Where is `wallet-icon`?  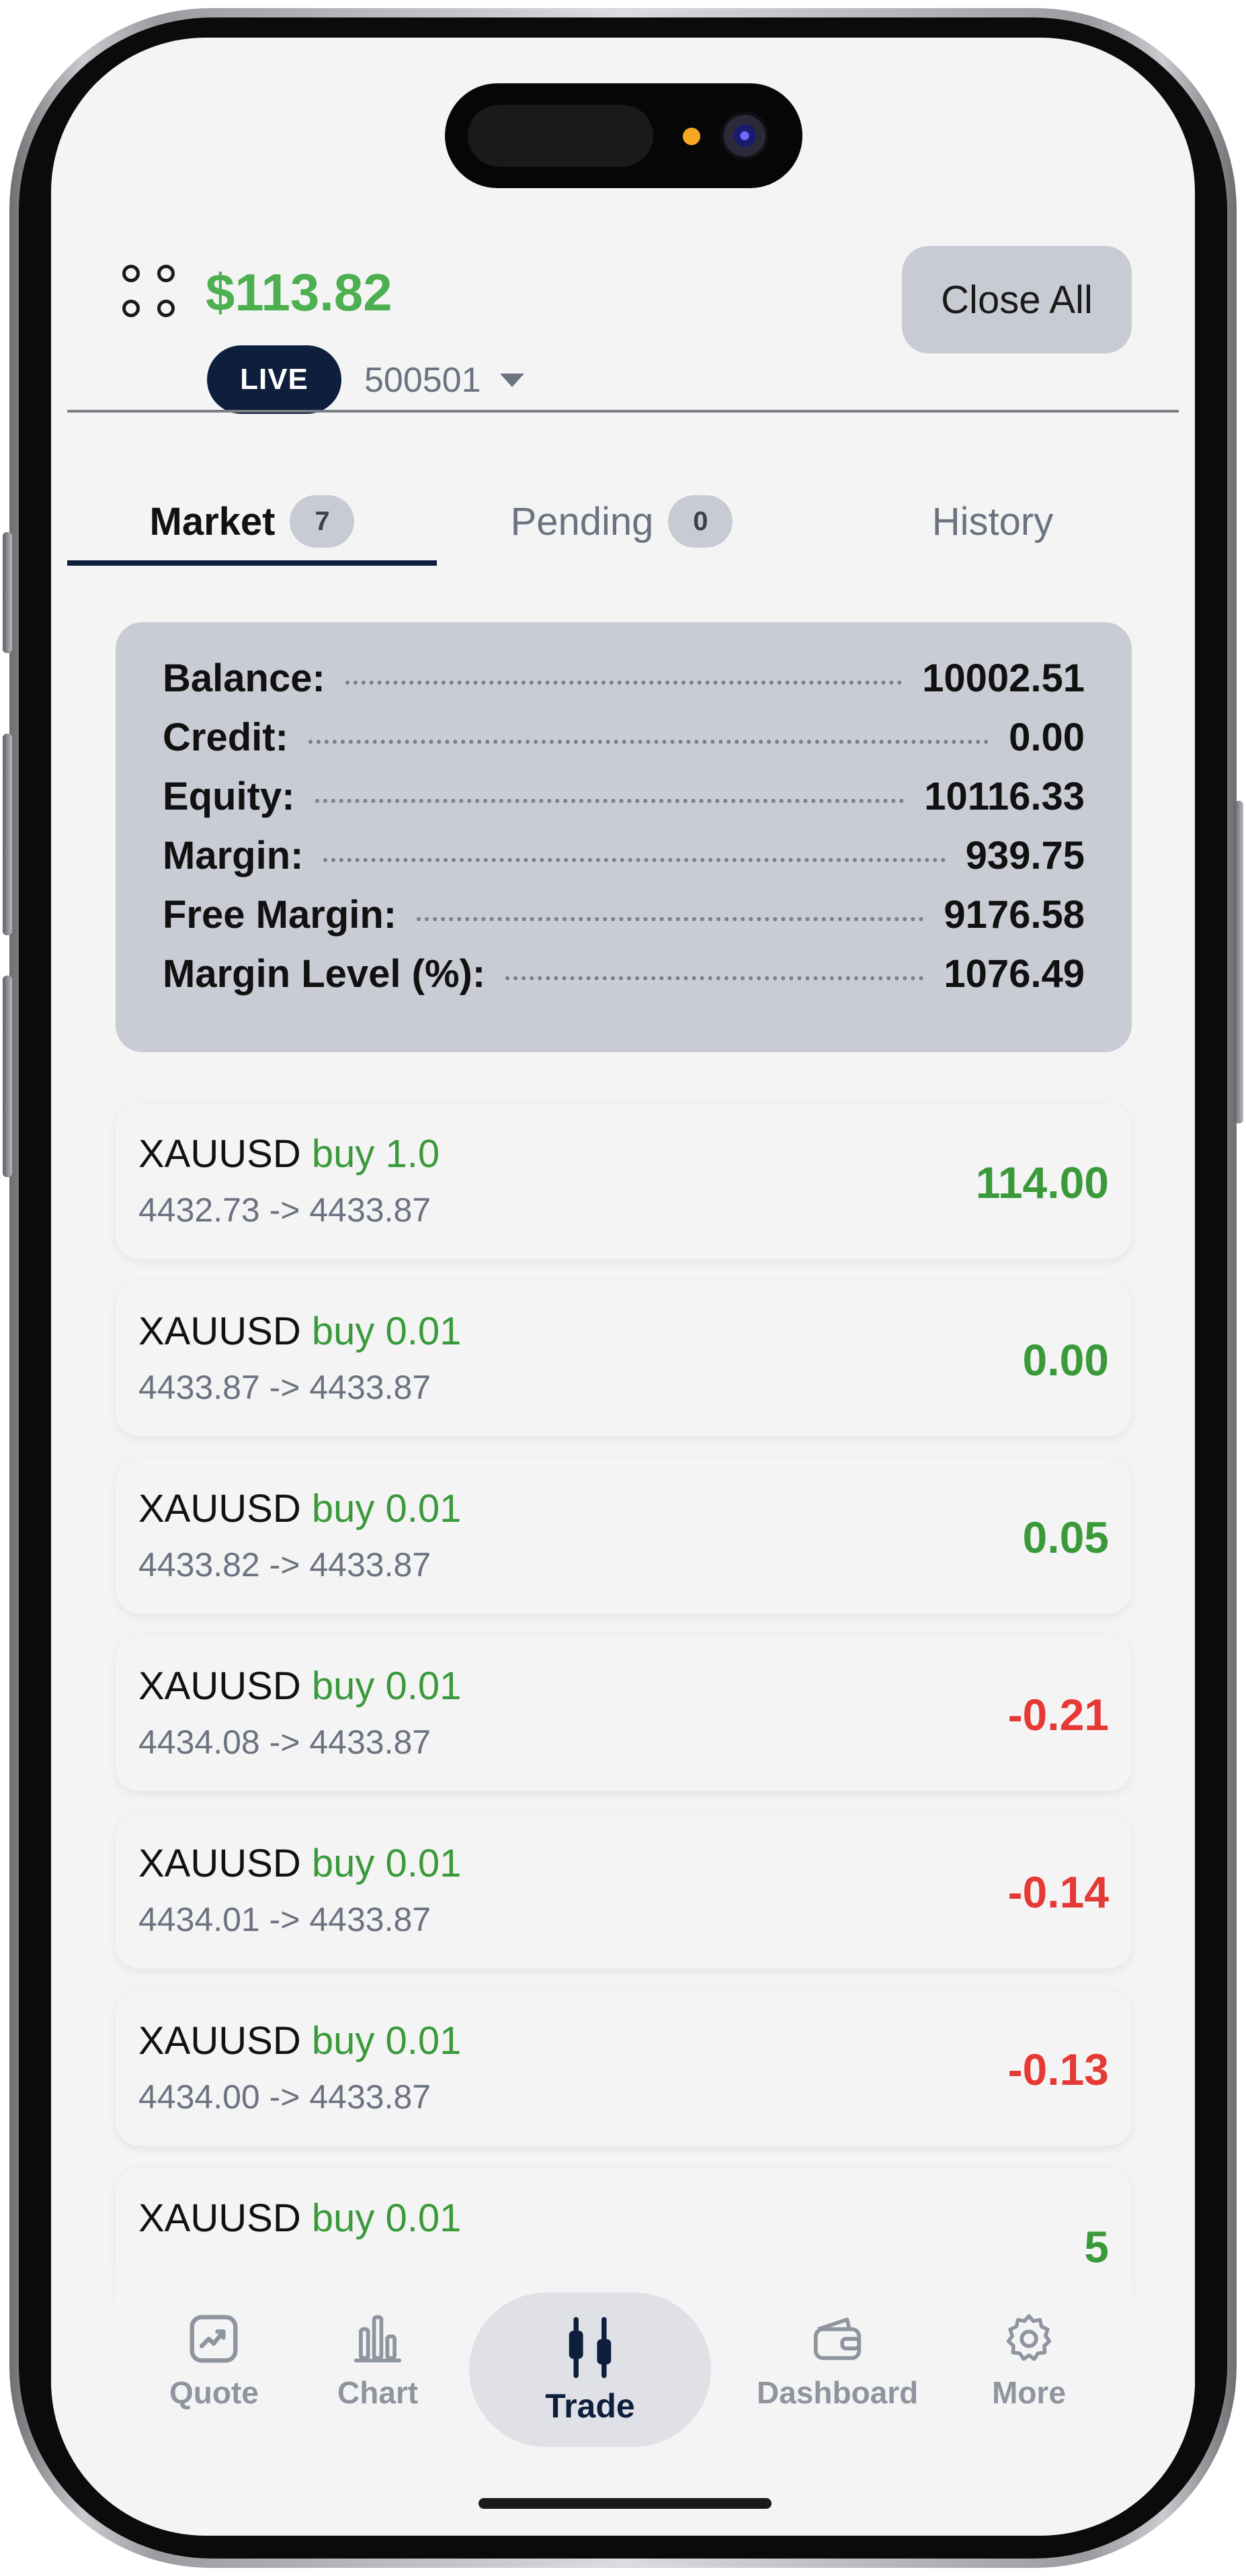 wallet-icon is located at coordinates (838, 2338).